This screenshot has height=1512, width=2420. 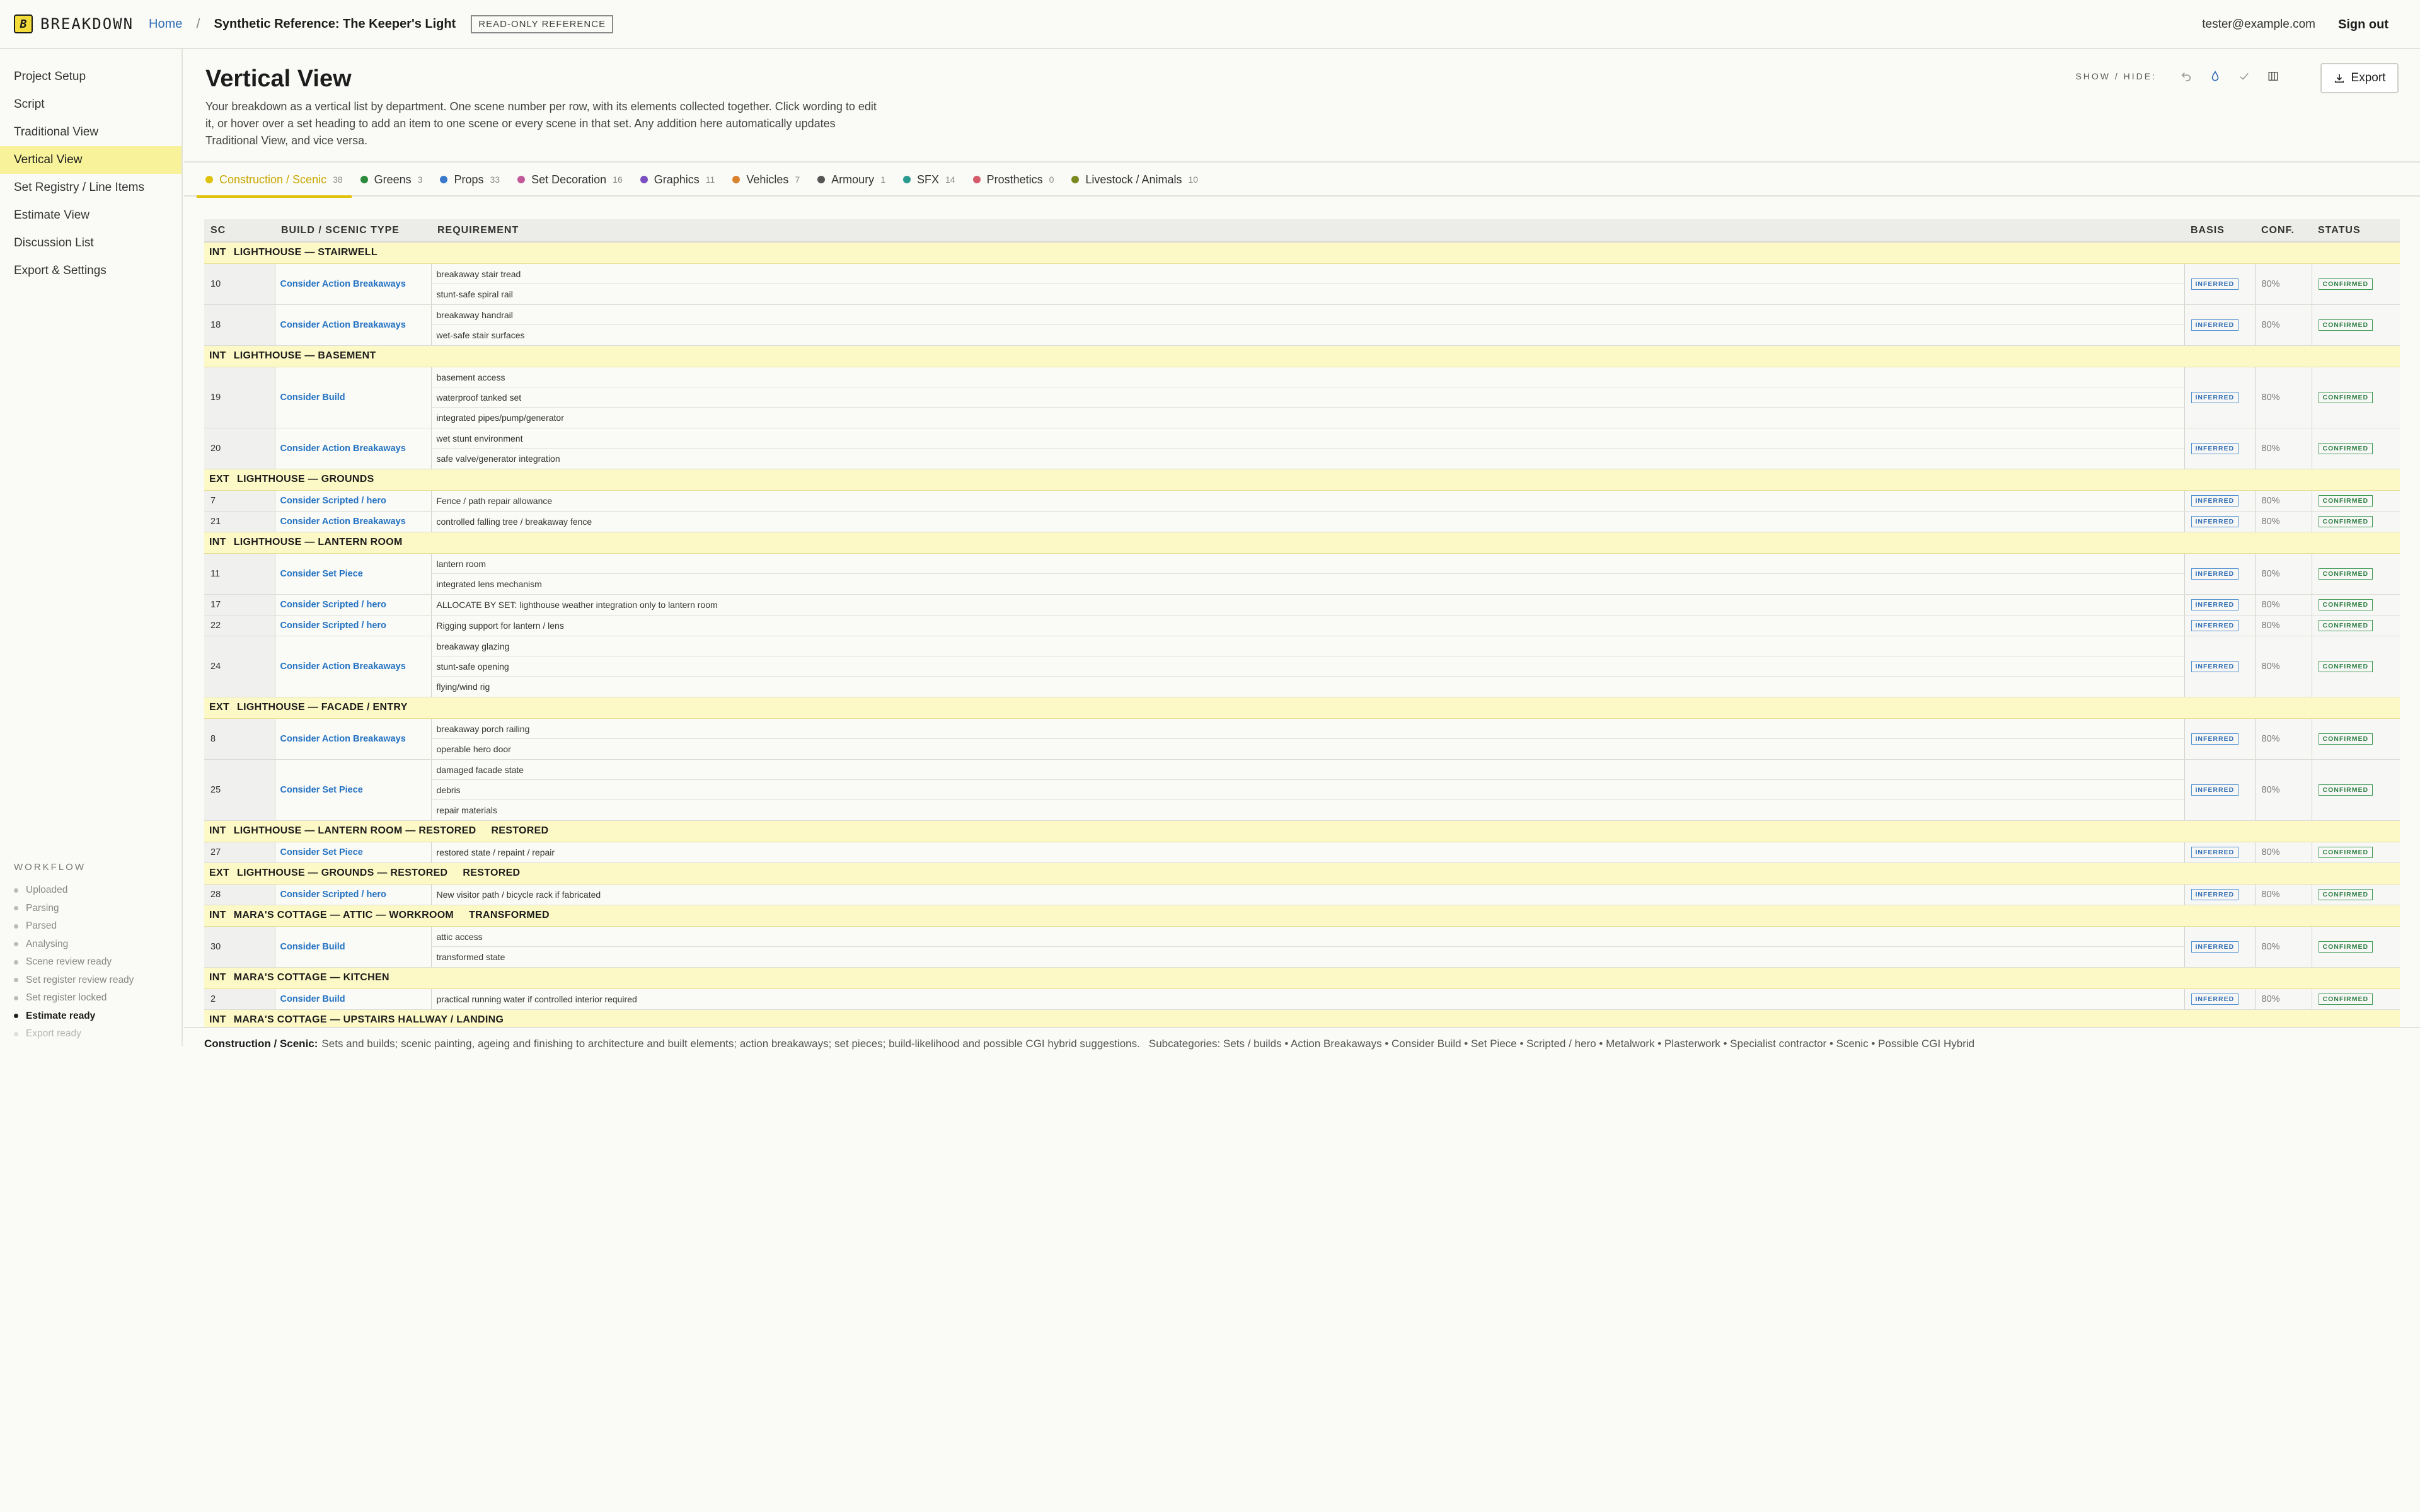 What do you see at coordinates (1014, 180) in the screenshot?
I see `tab-prosthetics: Prosthetics 0` at bounding box center [1014, 180].